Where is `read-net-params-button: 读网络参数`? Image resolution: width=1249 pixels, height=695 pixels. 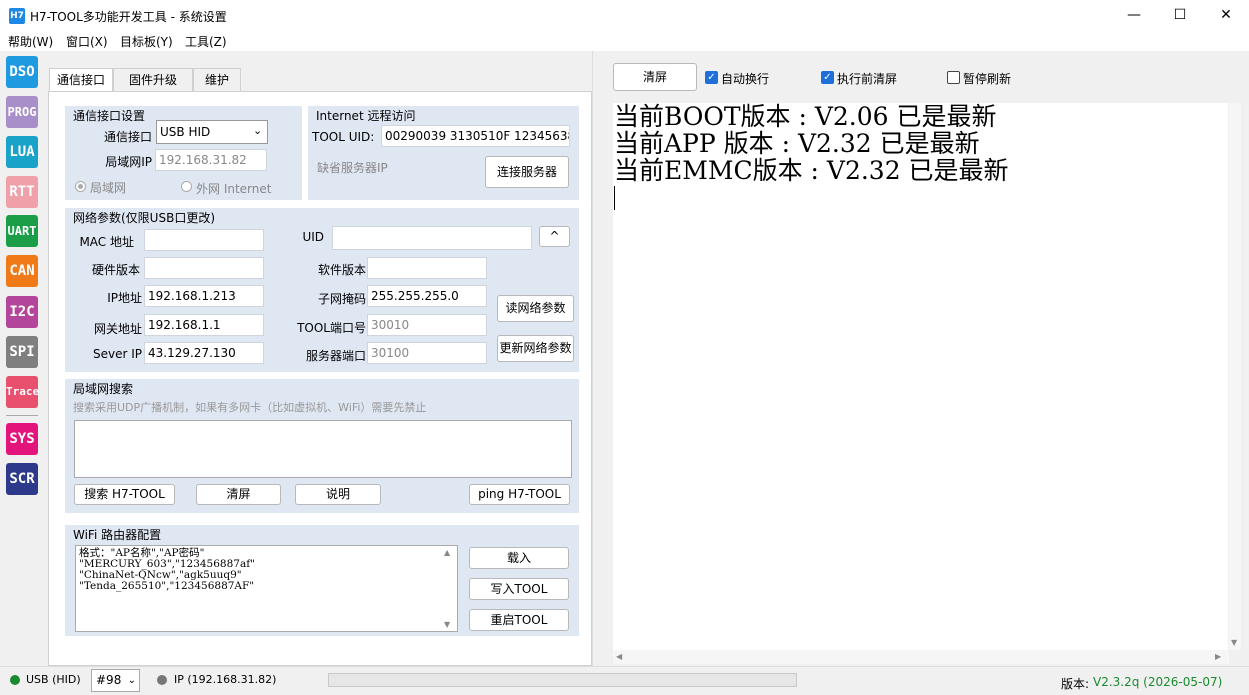
read-net-params-button: 读网络参数 is located at coordinates (535, 308).